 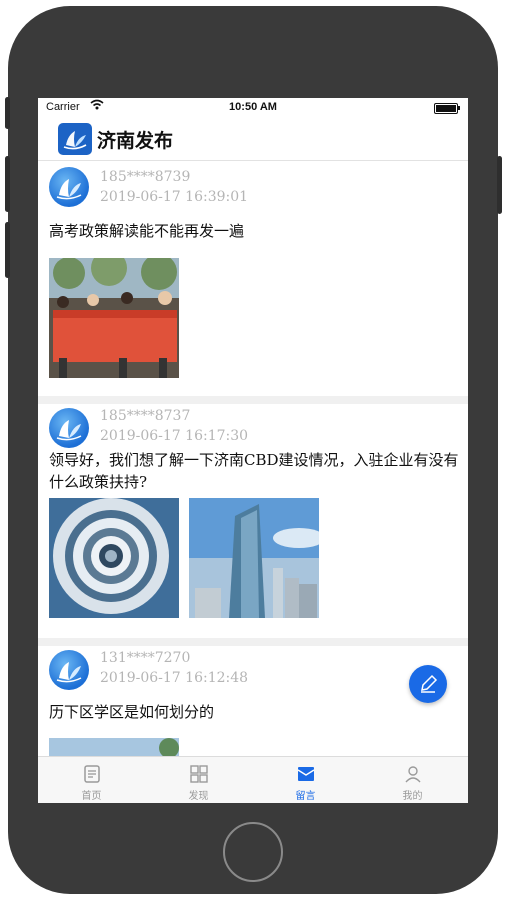 I want to click on compose-button, so click(x=428, y=684).